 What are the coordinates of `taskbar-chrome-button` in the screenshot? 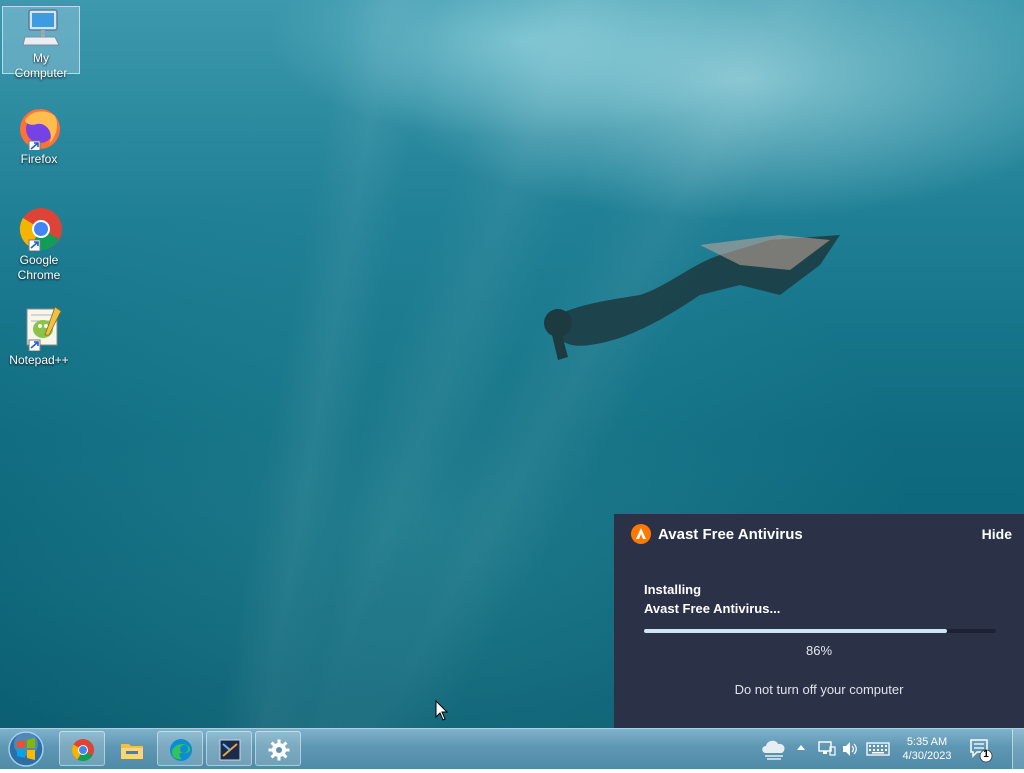 It's located at (82, 748).